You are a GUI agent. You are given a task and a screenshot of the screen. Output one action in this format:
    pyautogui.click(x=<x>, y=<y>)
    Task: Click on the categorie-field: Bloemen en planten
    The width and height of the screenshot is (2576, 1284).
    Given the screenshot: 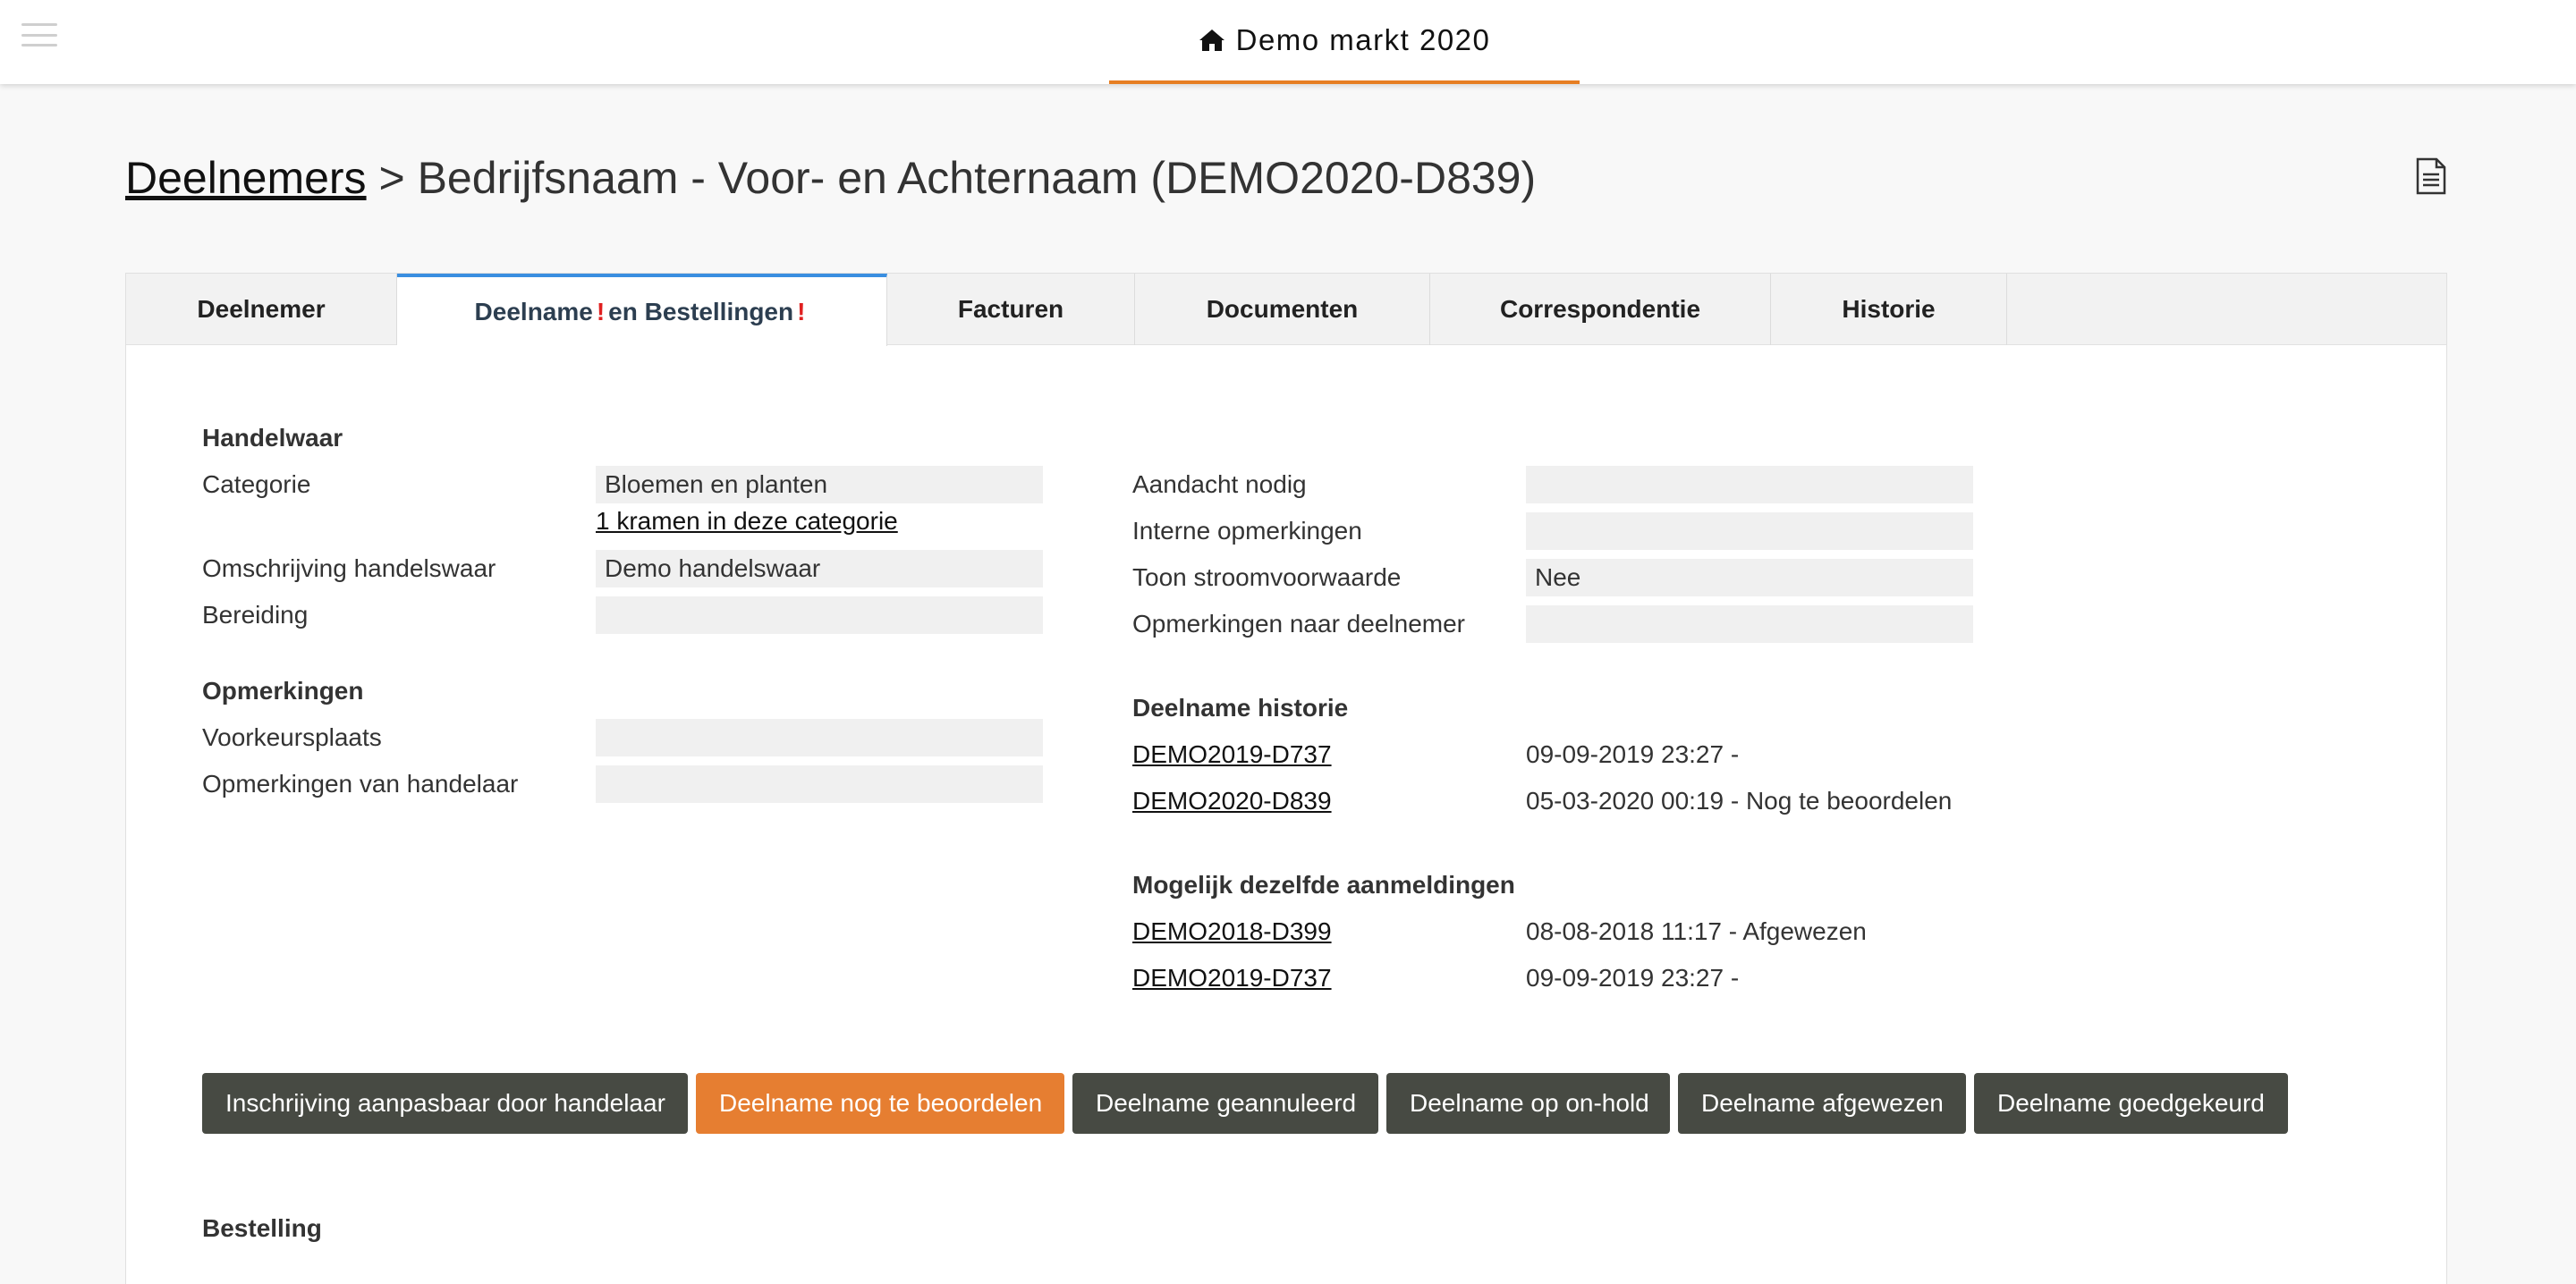 What is the action you would take?
    pyautogui.click(x=819, y=485)
    